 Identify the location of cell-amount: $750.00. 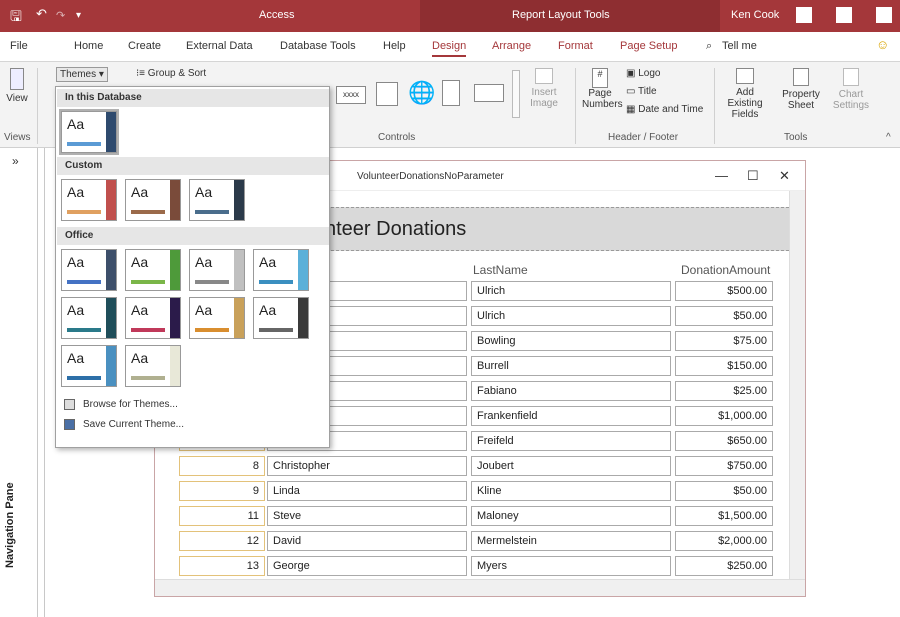
(724, 466).